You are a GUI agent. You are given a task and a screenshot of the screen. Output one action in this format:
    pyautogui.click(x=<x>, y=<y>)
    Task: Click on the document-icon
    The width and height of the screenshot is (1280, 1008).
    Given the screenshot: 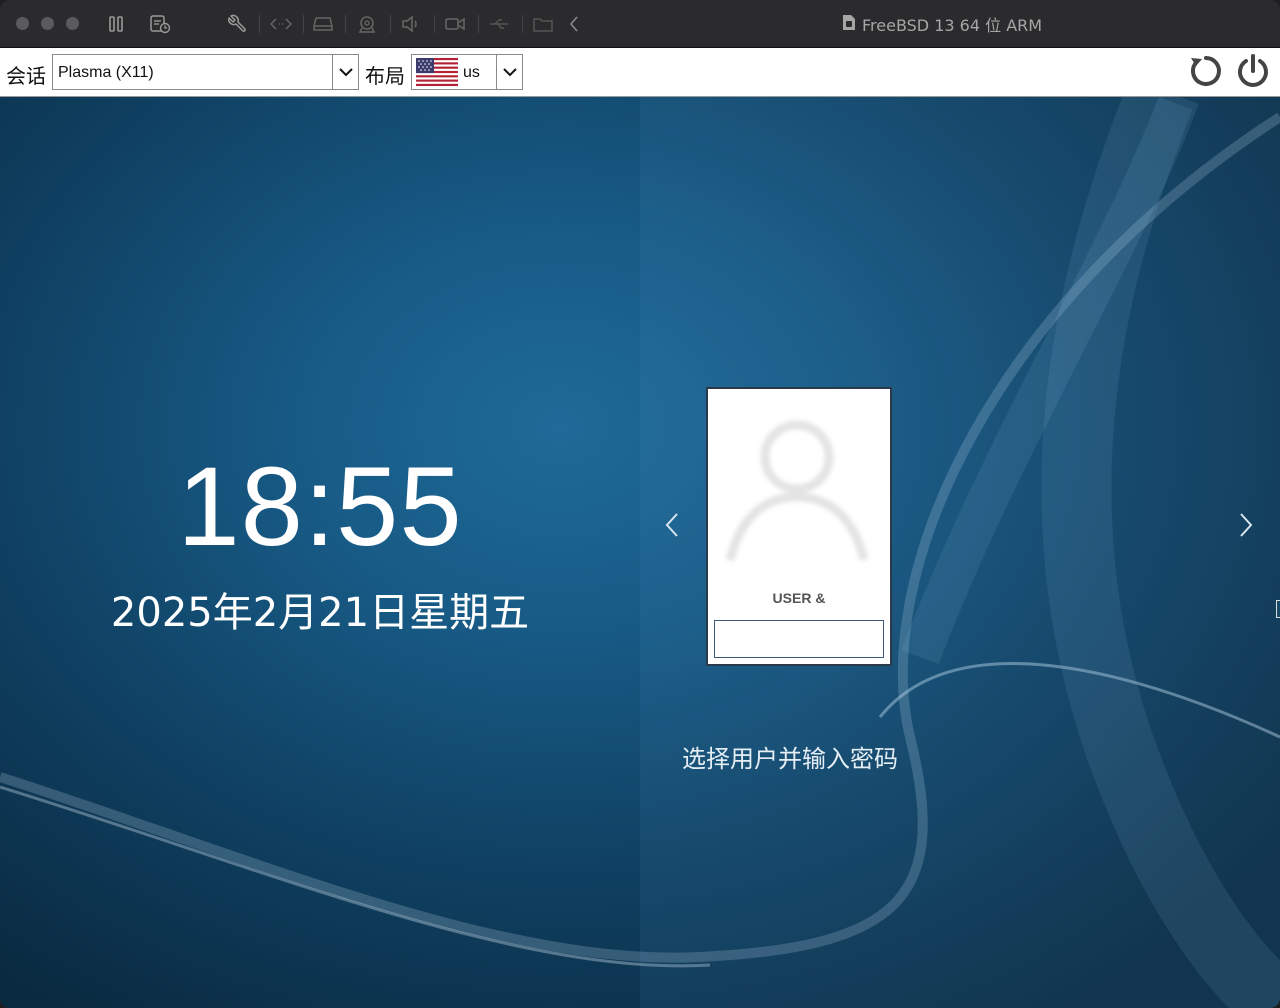 What is the action you would take?
    pyautogui.click(x=849, y=24)
    